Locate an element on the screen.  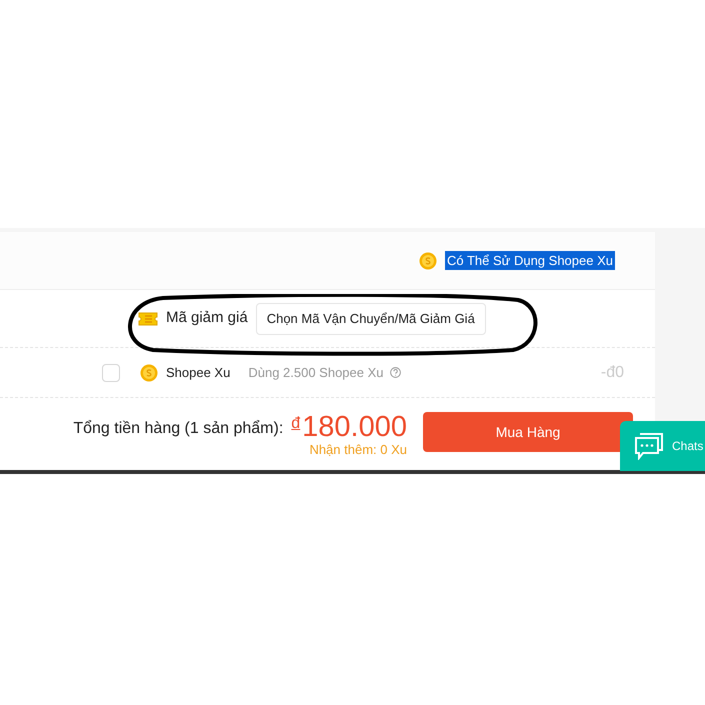
voucher-icon is located at coordinates (148, 318).